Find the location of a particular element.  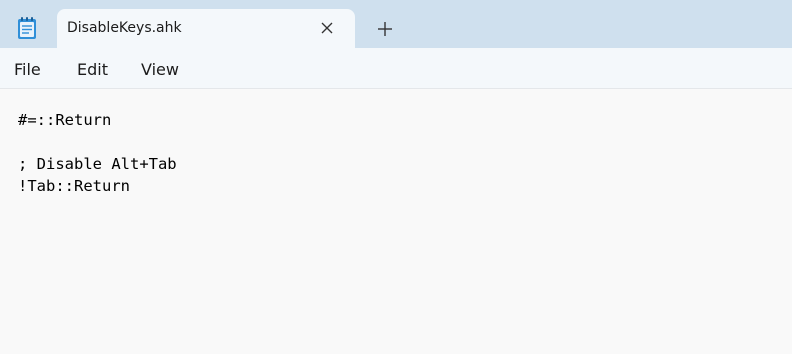

plus-icon is located at coordinates (385, 29).